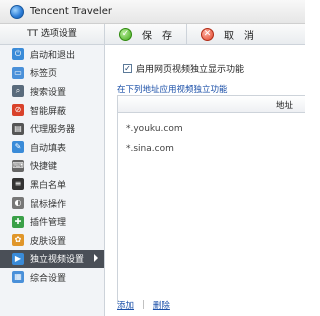 The width and height of the screenshot is (320, 316). I want to click on sidebar-item-video: ▶ 独立视频设置, so click(52, 259).